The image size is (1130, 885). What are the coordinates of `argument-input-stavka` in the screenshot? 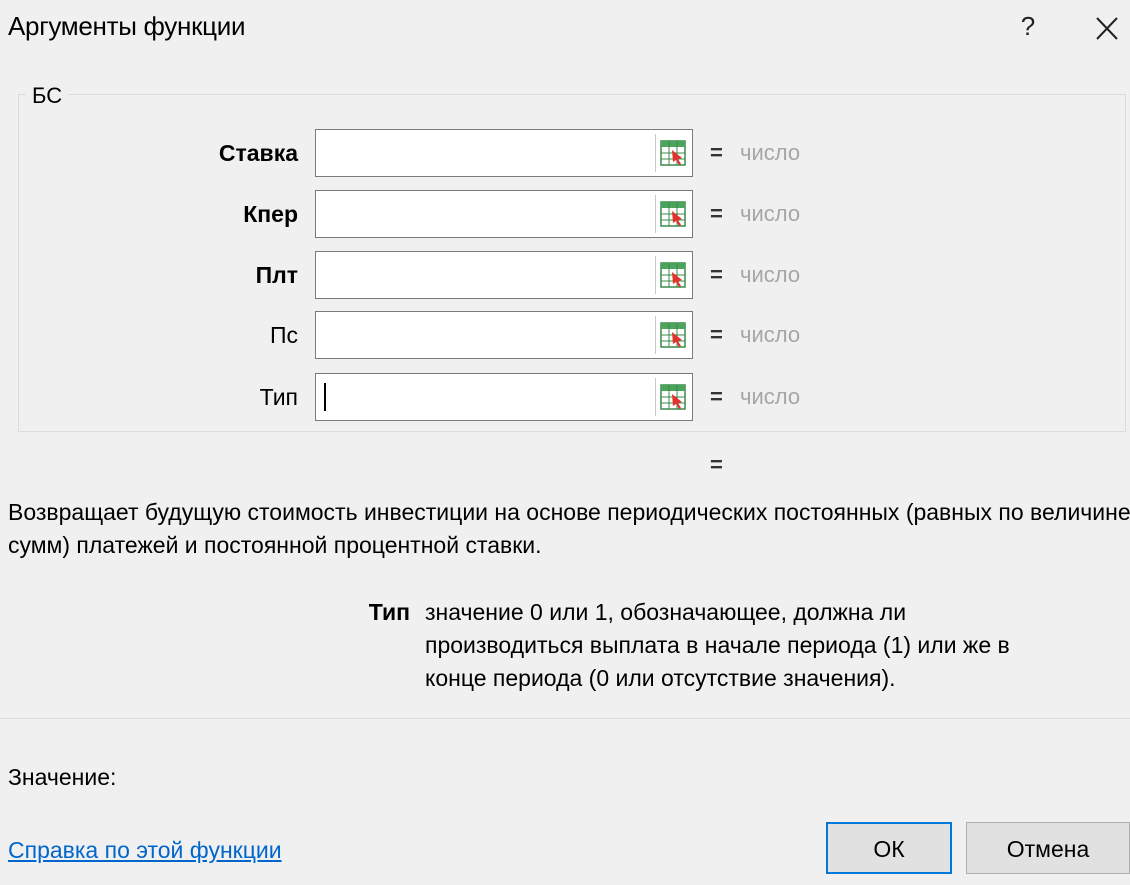 It's located at (504, 153).